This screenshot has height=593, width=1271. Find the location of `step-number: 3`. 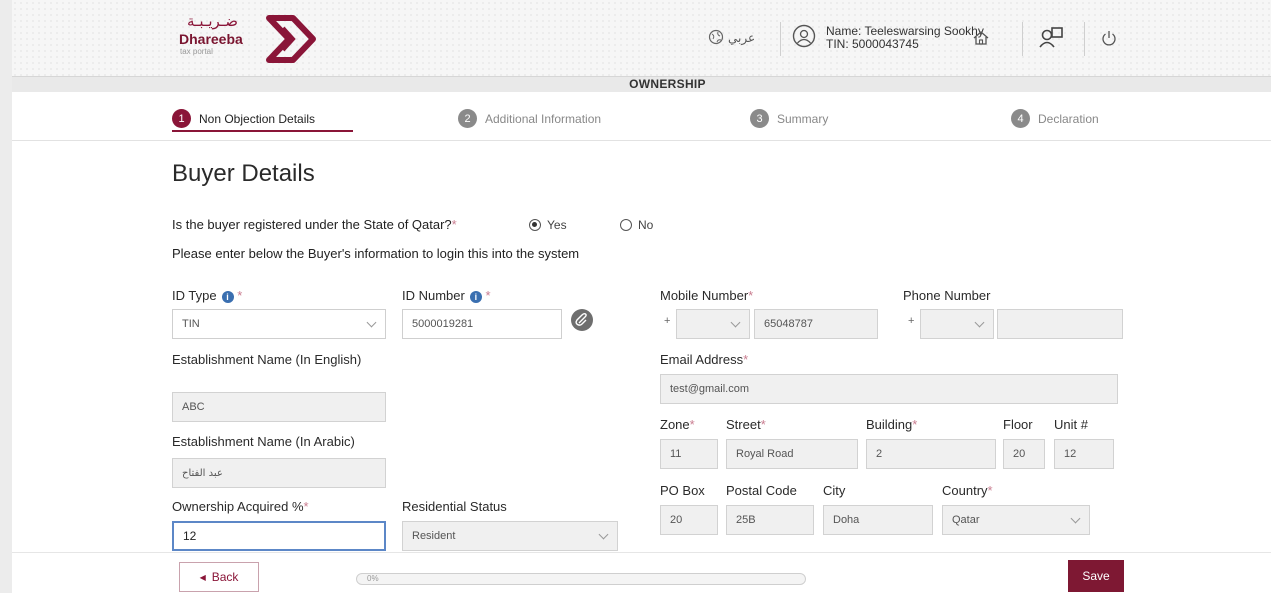

step-number: 3 is located at coordinates (759, 118).